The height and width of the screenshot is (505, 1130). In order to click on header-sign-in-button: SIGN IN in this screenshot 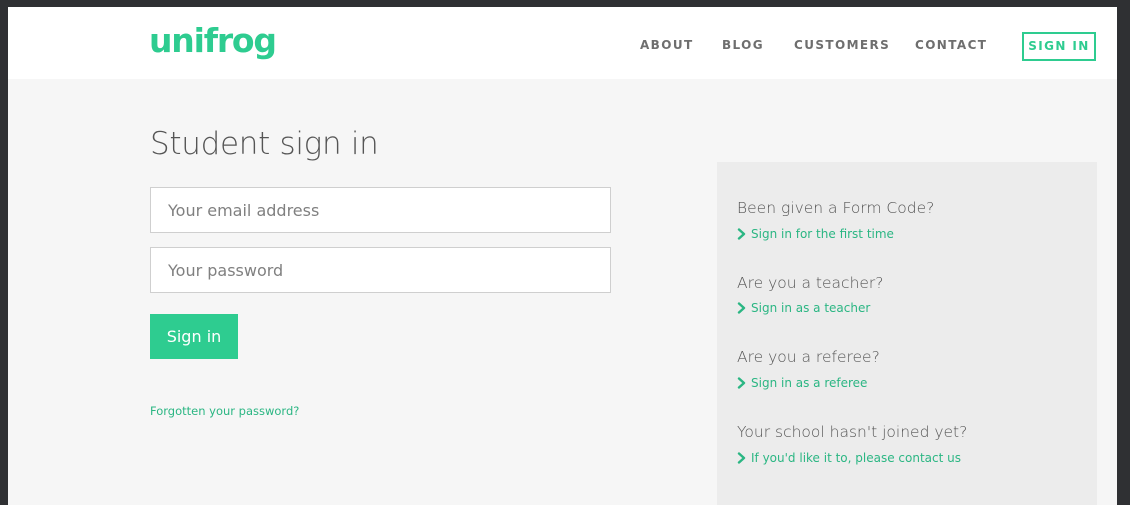, I will do `click(1059, 46)`.